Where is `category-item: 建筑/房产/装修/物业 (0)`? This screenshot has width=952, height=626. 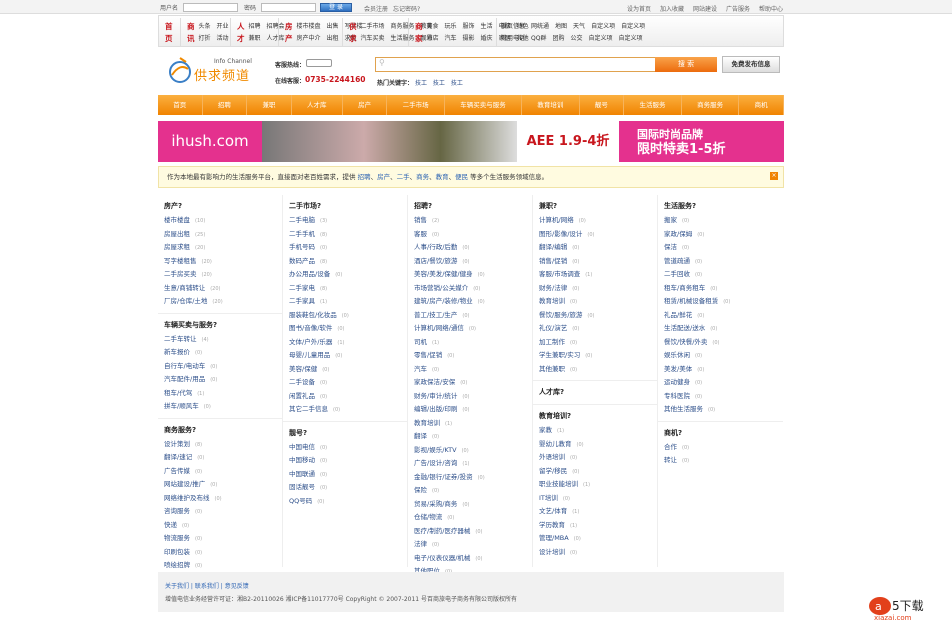
category-item: 建筑/房产/装修/物业 (0) is located at coordinates (473, 302).